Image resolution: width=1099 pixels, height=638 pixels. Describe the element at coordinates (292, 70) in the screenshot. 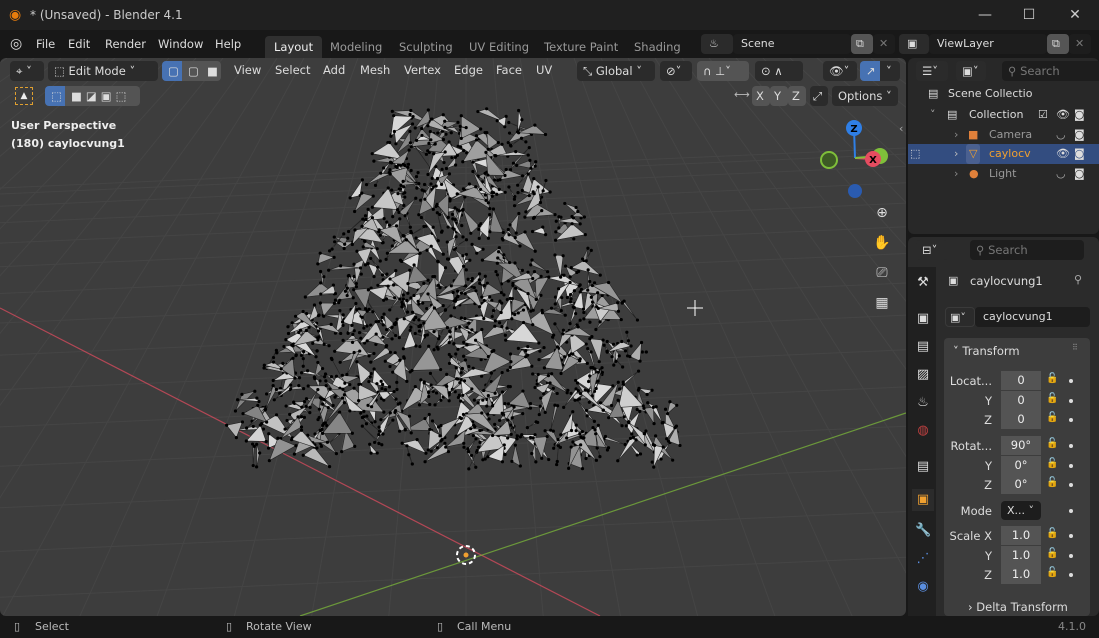

I see `menu-select: Select` at that location.